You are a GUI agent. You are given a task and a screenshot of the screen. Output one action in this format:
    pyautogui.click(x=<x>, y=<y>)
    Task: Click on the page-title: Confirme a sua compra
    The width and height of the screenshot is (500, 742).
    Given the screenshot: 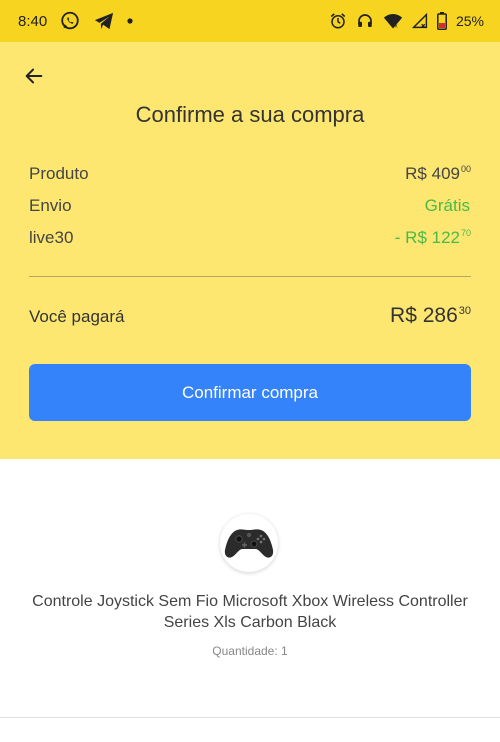 What is the action you would take?
    pyautogui.click(x=250, y=114)
    